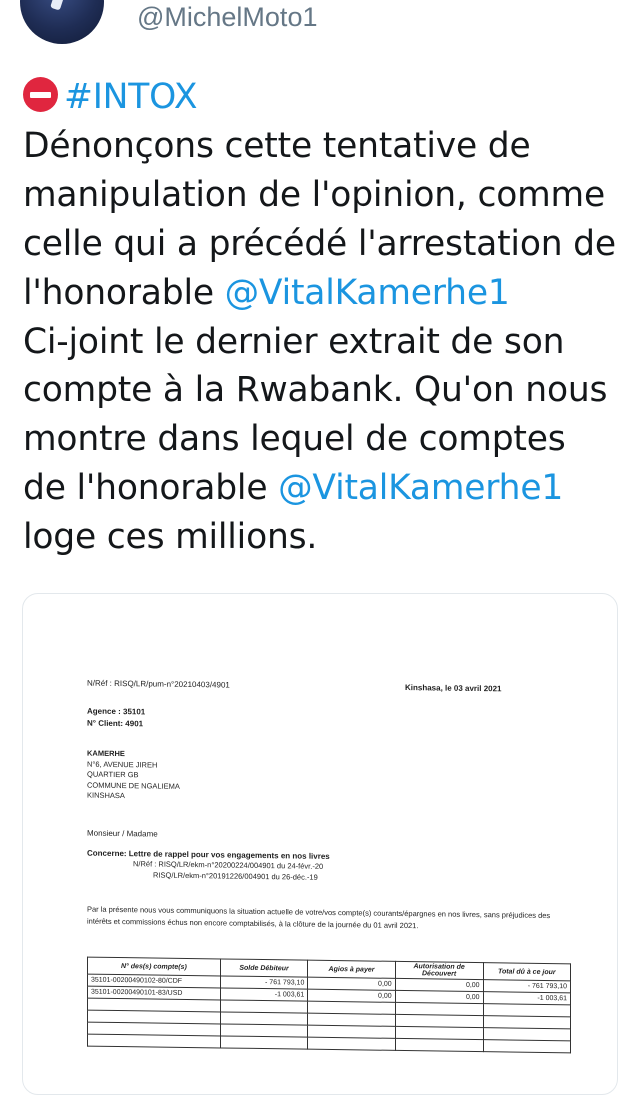  What do you see at coordinates (124, 292) in the screenshot?
I see `tweet-line-text: l'honorable` at bounding box center [124, 292].